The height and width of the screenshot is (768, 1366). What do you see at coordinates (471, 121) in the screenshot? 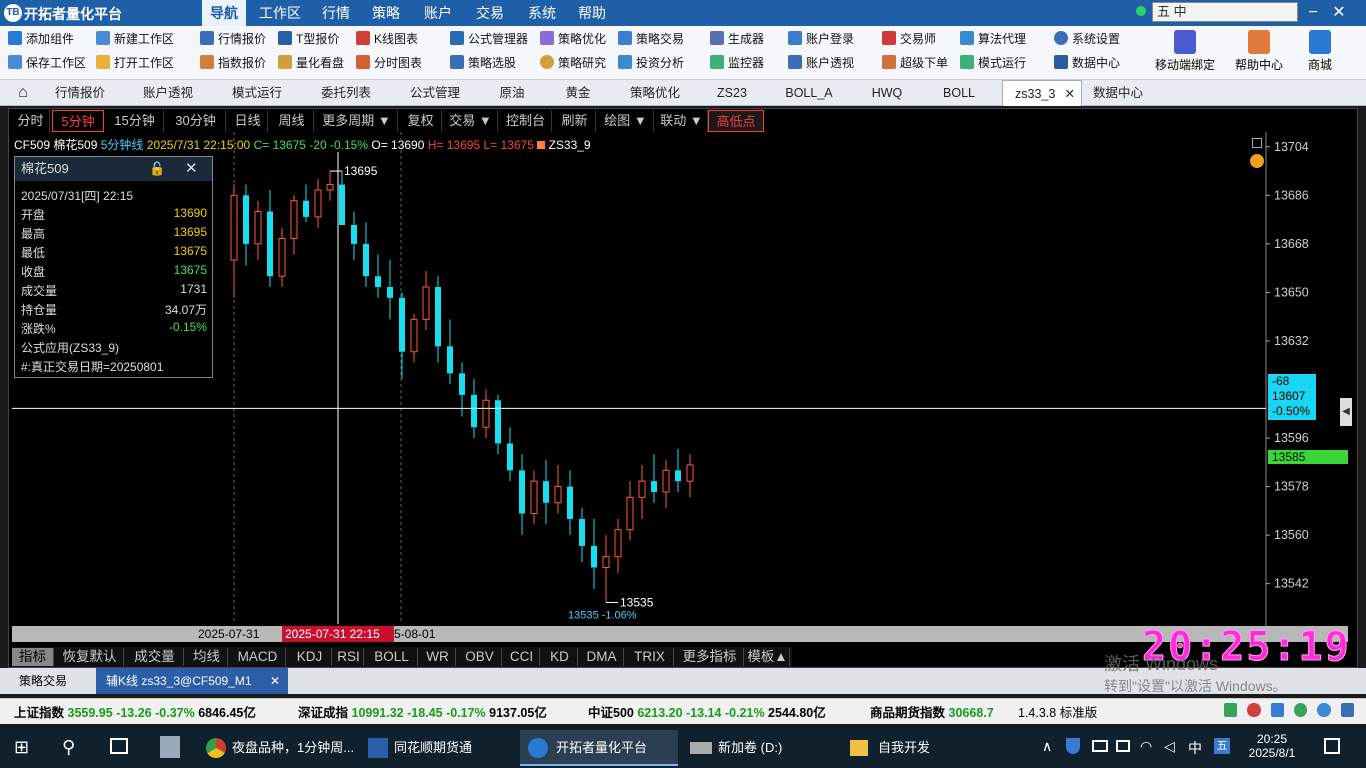
I see `trade-dropdown: 交易 ▼` at bounding box center [471, 121].